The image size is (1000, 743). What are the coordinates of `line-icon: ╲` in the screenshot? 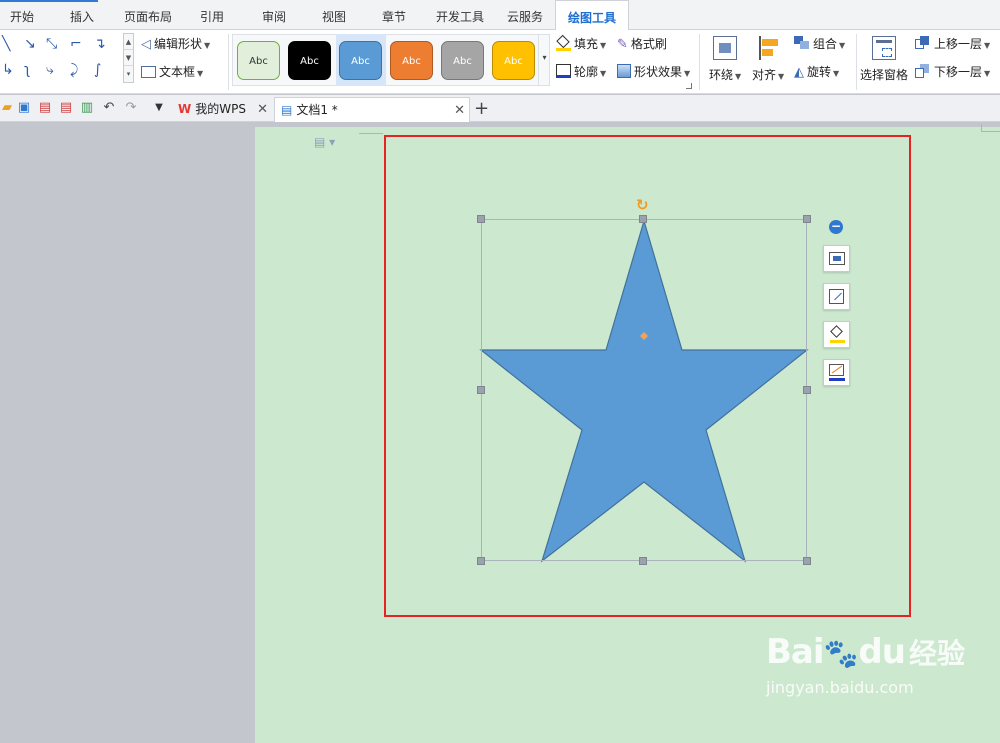 It's located at (6, 44).